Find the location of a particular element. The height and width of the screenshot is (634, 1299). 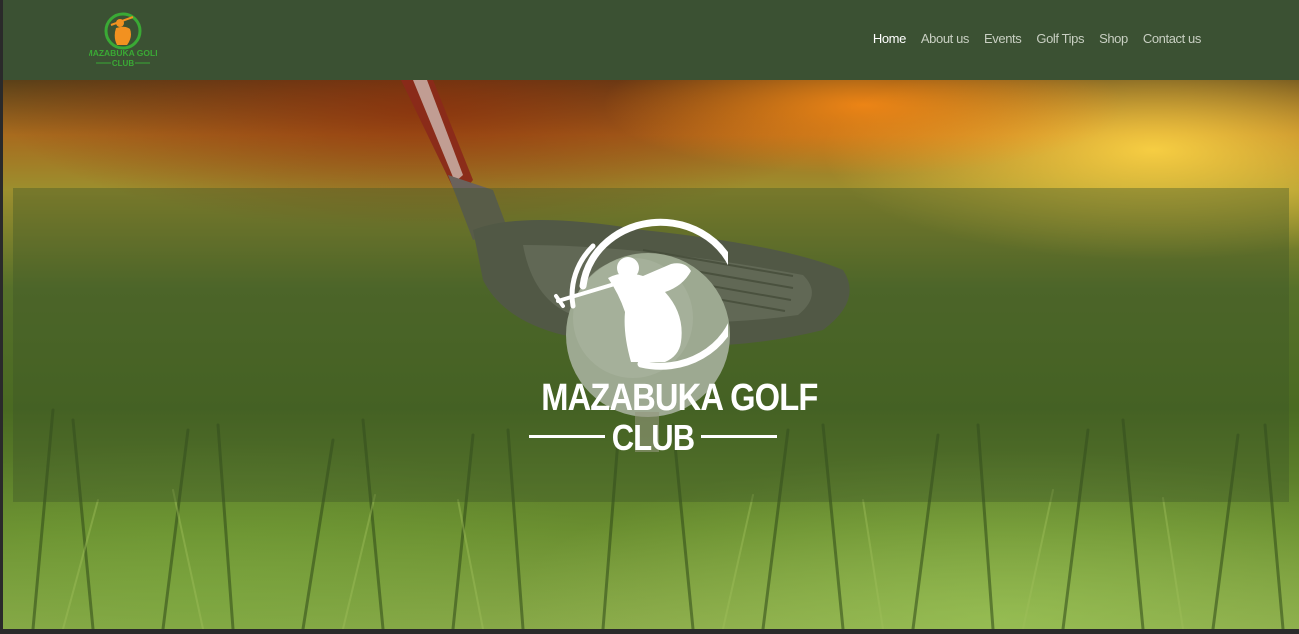

hero-subtitle-row: CLUB is located at coordinates (653, 438).